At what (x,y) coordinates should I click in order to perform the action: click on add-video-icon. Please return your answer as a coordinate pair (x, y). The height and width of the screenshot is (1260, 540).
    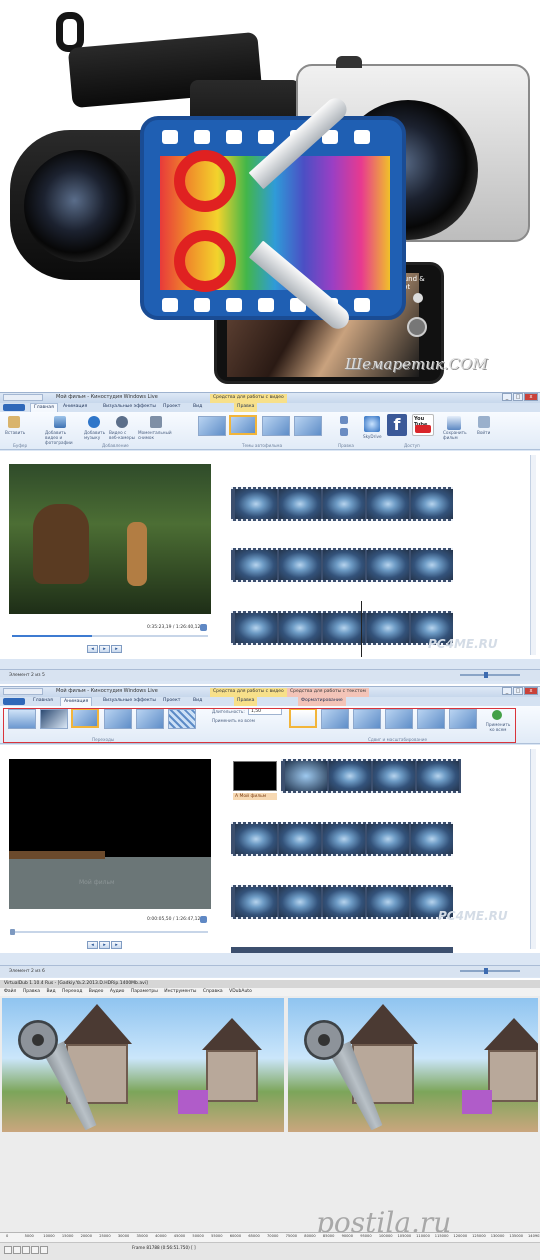
    Looking at the image, I should click on (60, 422).